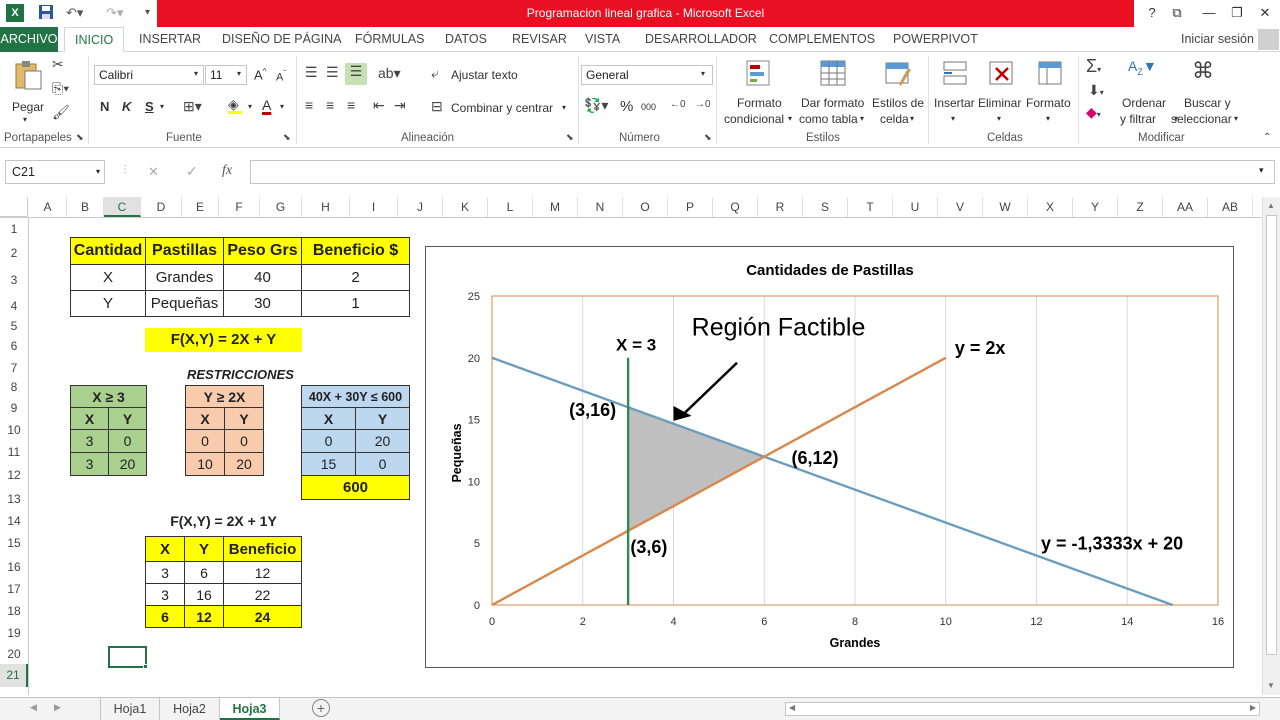 This screenshot has height=720, width=1280. Describe the element at coordinates (374, 207) in the screenshot. I see `column-header-i: I` at that location.